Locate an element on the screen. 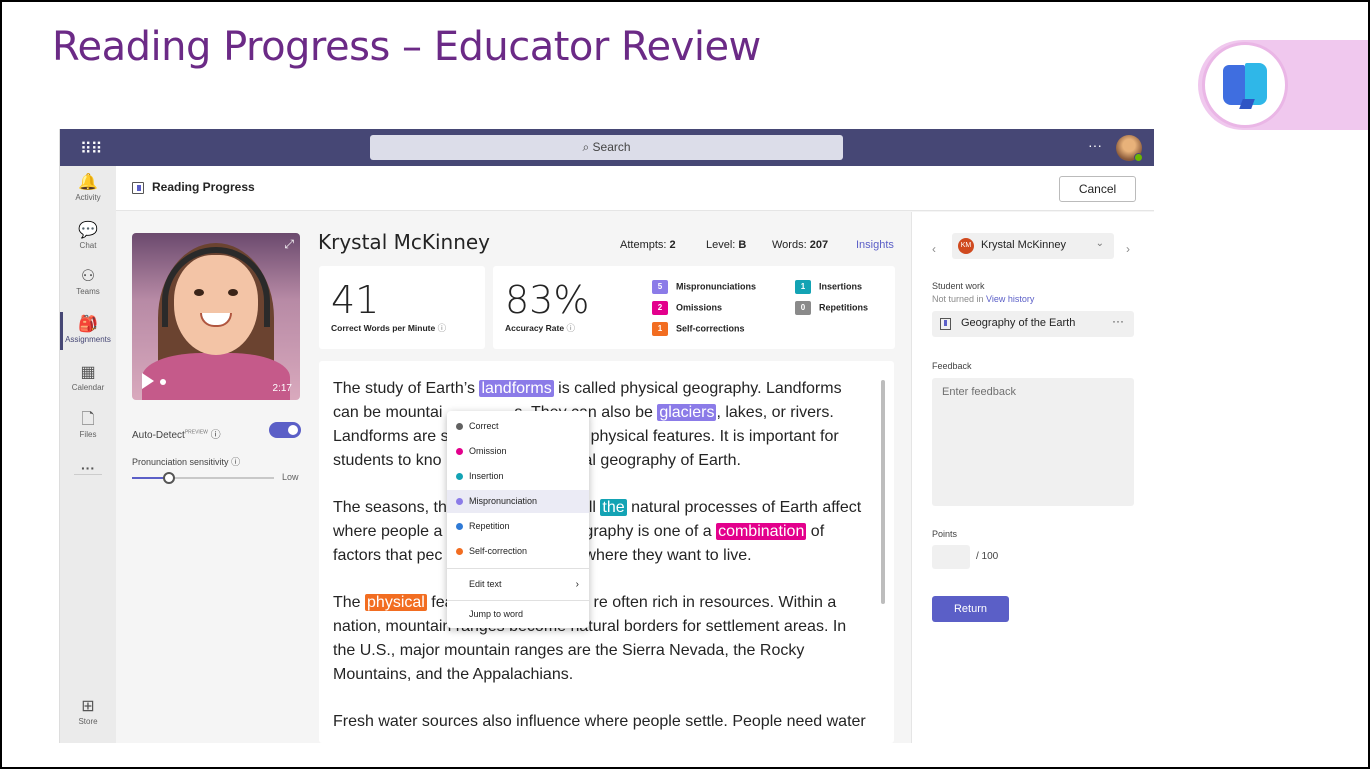  text-span: can be mountai is located at coordinates (388, 412).